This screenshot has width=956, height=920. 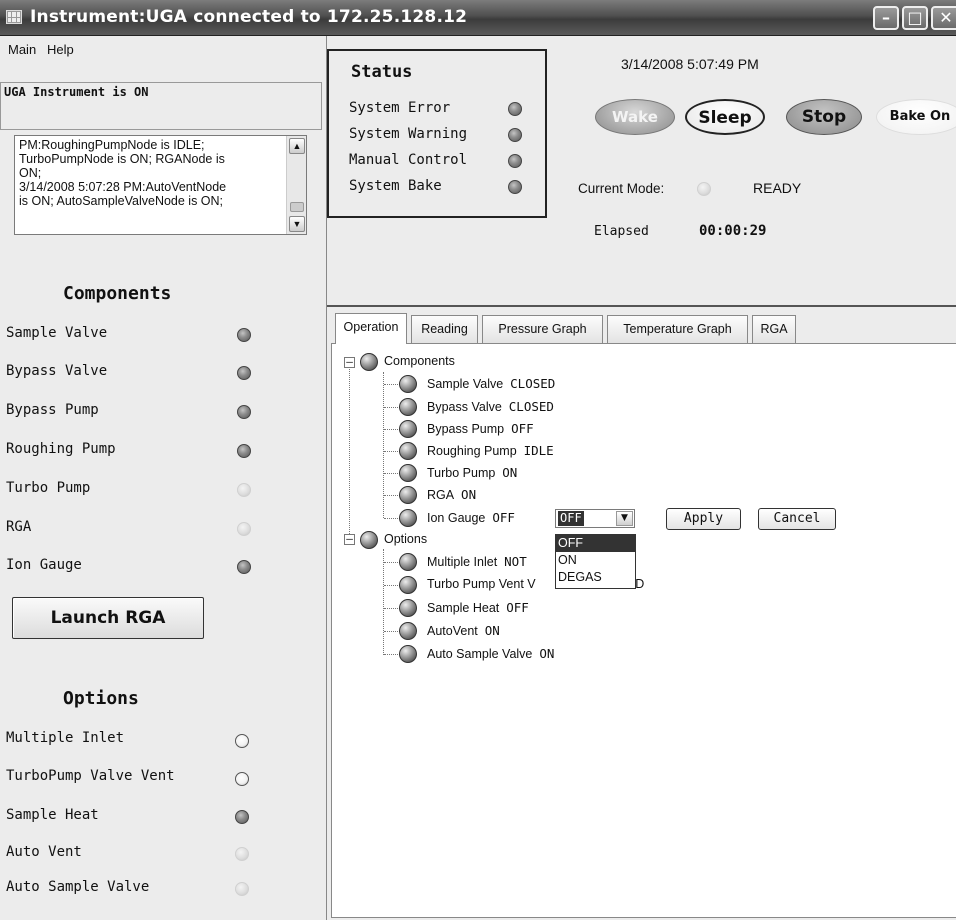 What do you see at coordinates (456, 518) in the screenshot?
I see `node-name: Ion Gauge` at bounding box center [456, 518].